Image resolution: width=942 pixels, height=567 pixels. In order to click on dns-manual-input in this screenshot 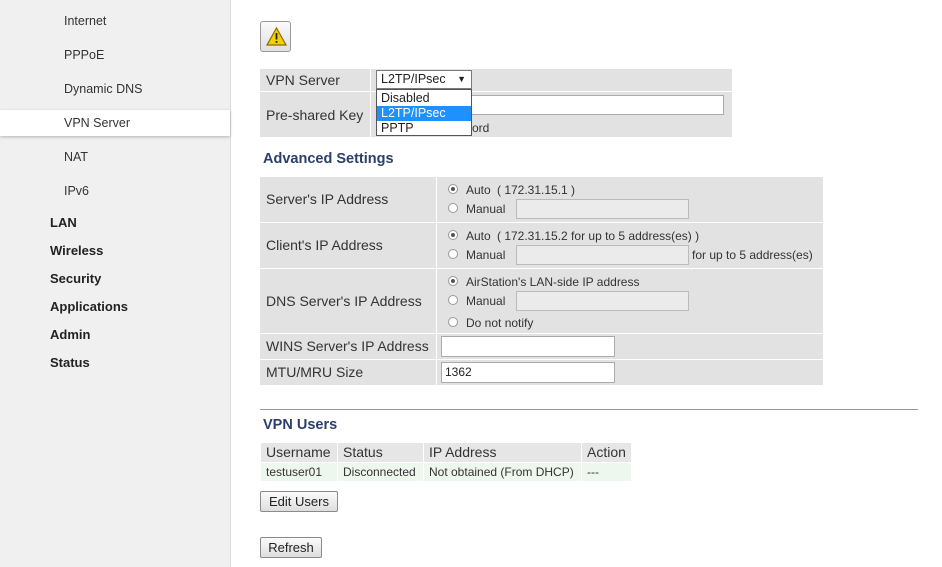, I will do `click(602, 301)`.